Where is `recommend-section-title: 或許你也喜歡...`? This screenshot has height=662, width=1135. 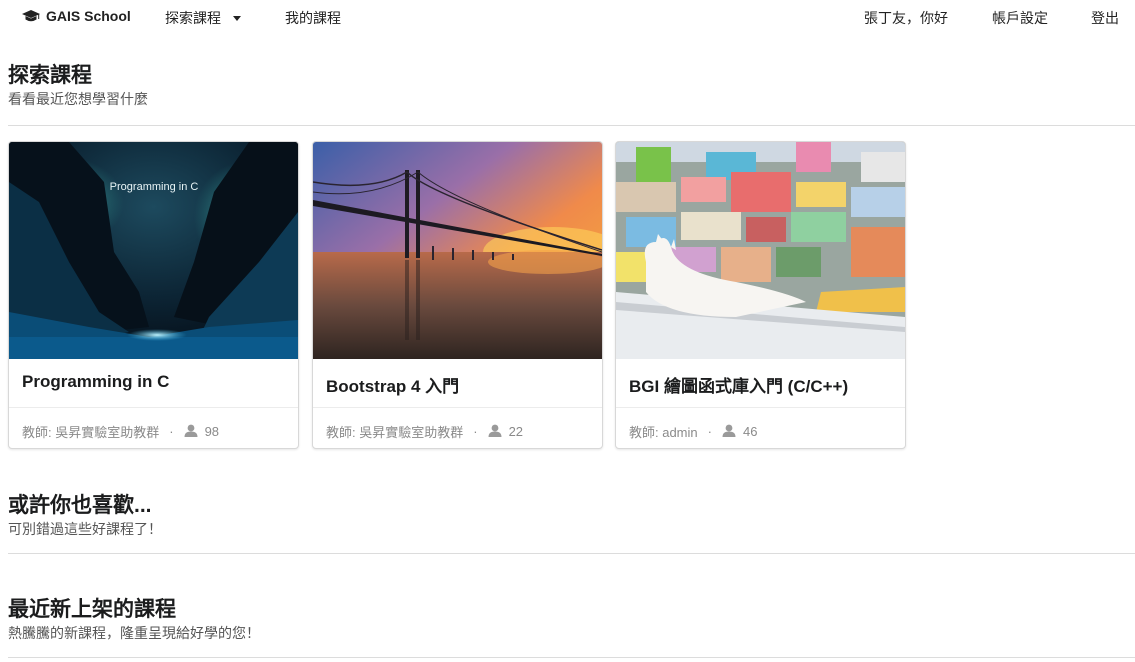 recommend-section-title: 或許你也喜歡... is located at coordinates (80, 505).